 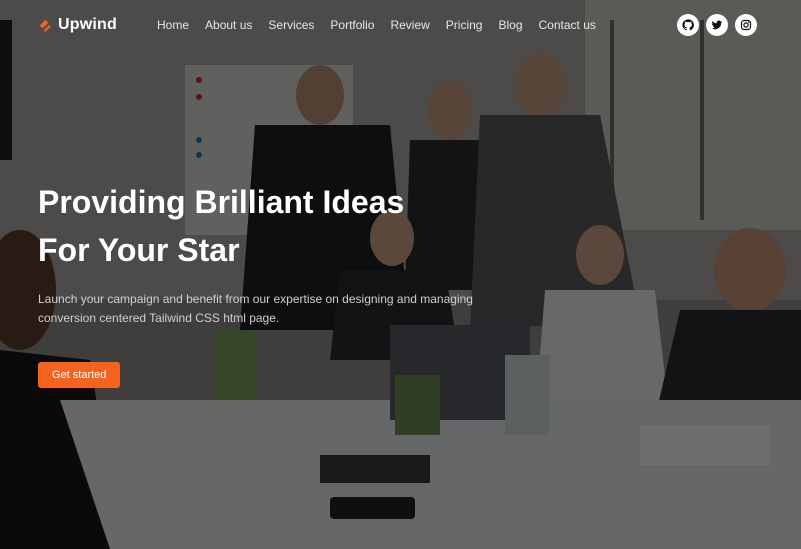 What do you see at coordinates (352, 25) in the screenshot?
I see `nav-item-portfolio: Portfolio` at bounding box center [352, 25].